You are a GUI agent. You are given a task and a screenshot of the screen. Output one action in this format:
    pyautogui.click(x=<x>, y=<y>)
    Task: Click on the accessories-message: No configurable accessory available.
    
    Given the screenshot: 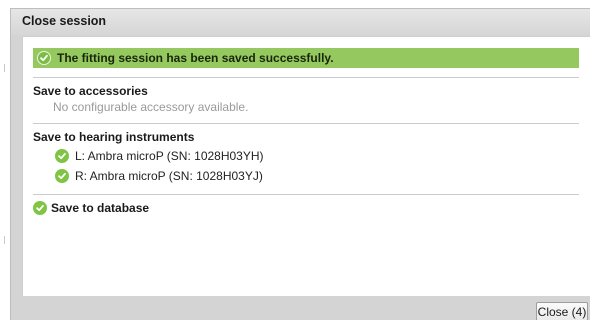 What is the action you would take?
    pyautogui.click(x=151, y=107)
    